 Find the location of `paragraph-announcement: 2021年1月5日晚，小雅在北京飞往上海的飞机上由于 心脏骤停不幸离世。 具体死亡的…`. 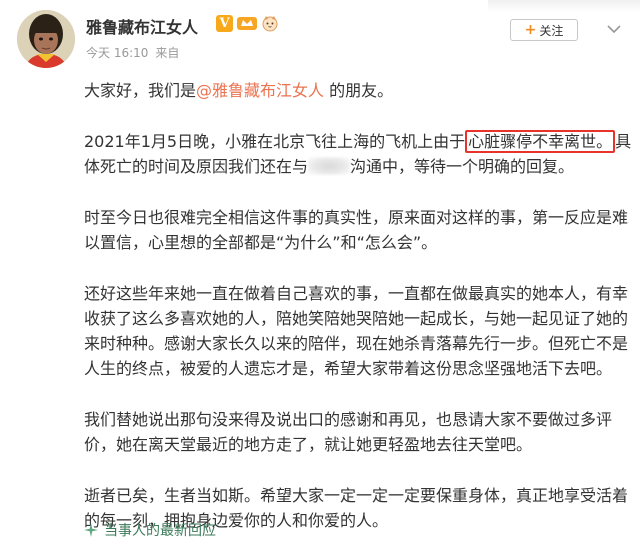

paragraph-announcement: 2021年1月5日晚，小雅在北京飞往上海的飞机上由于 心脏骤停不幸离世。 具体死亡的… is located at coordinates (358, 154).